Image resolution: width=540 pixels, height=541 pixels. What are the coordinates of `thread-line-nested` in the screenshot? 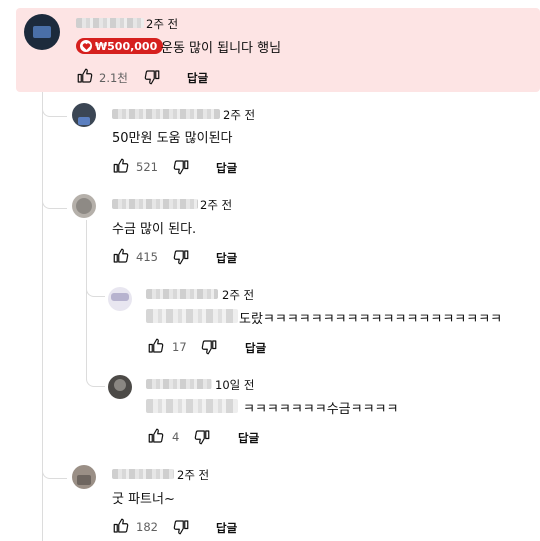 It's located at (86, 300).